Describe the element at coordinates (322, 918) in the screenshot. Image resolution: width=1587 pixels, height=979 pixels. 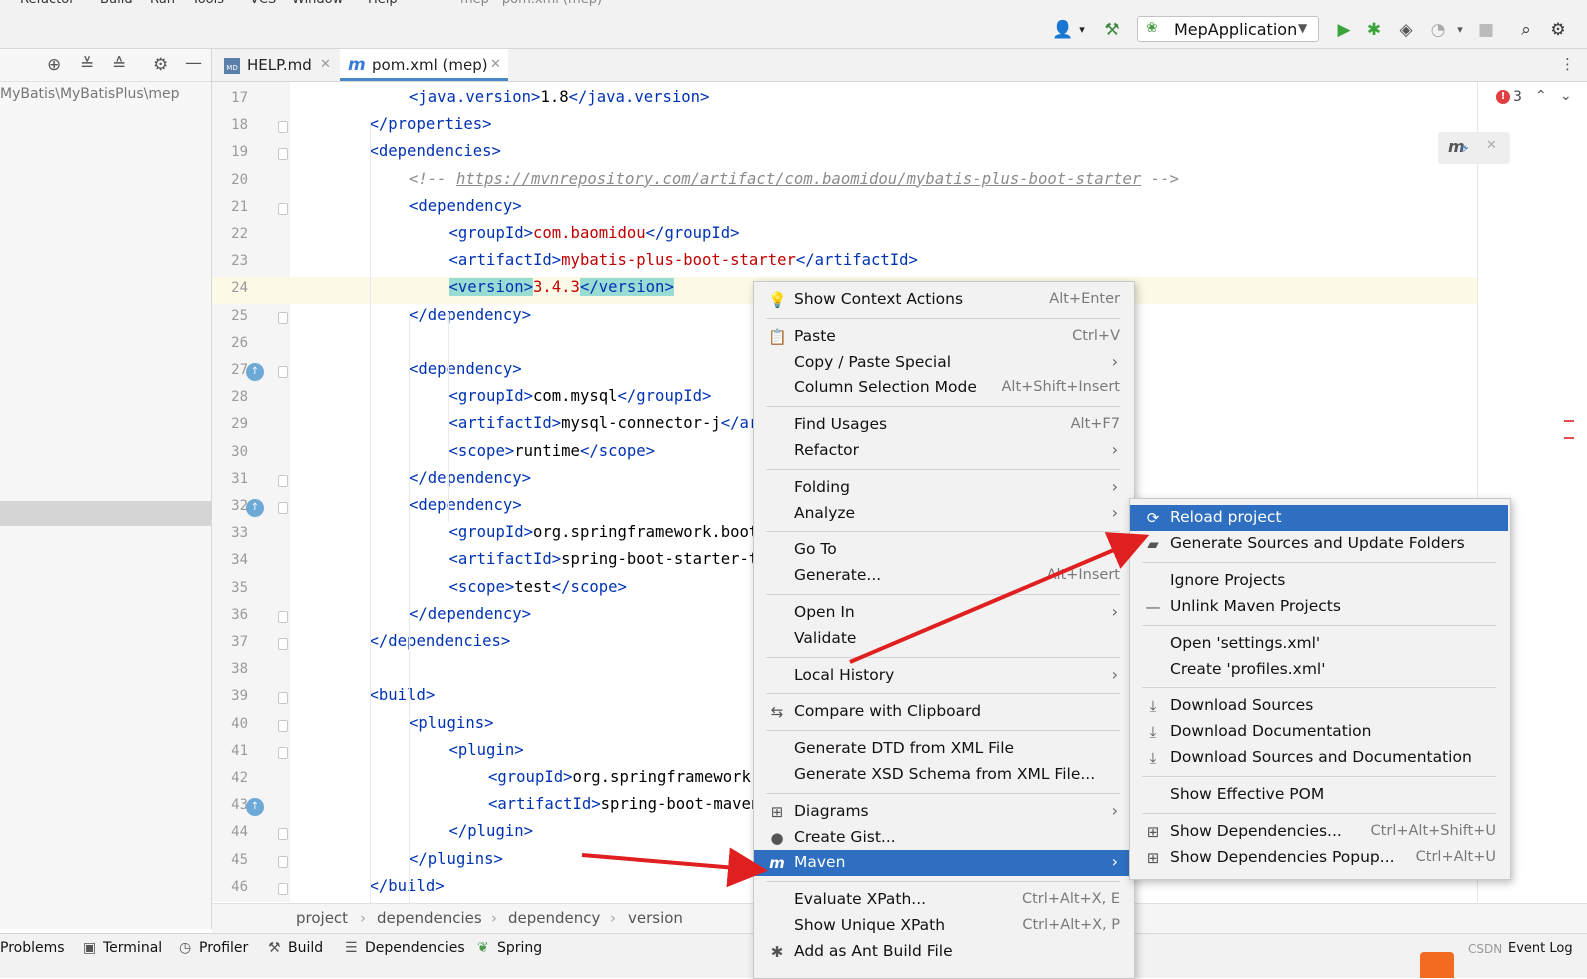
I see `breadcrumb-project: project` at that location.